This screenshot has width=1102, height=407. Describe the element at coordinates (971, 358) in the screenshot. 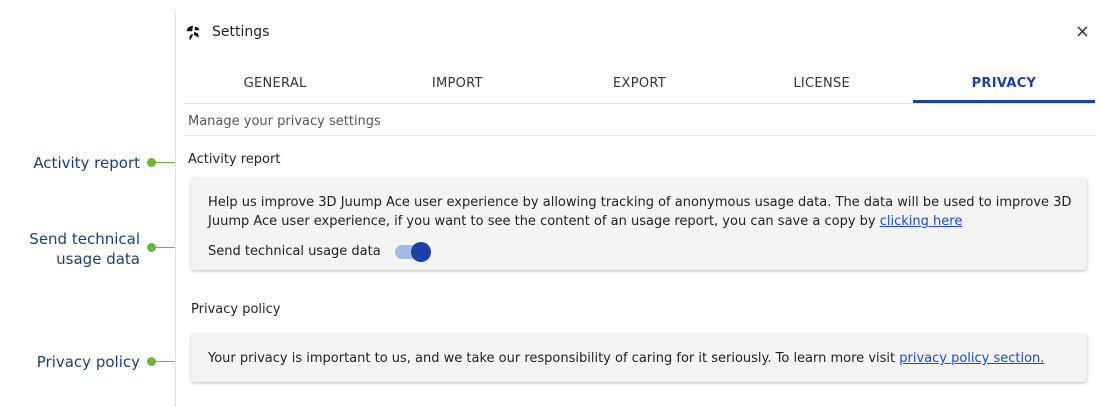

I see `privacy-policy-link: privacy policy section.` at that location.